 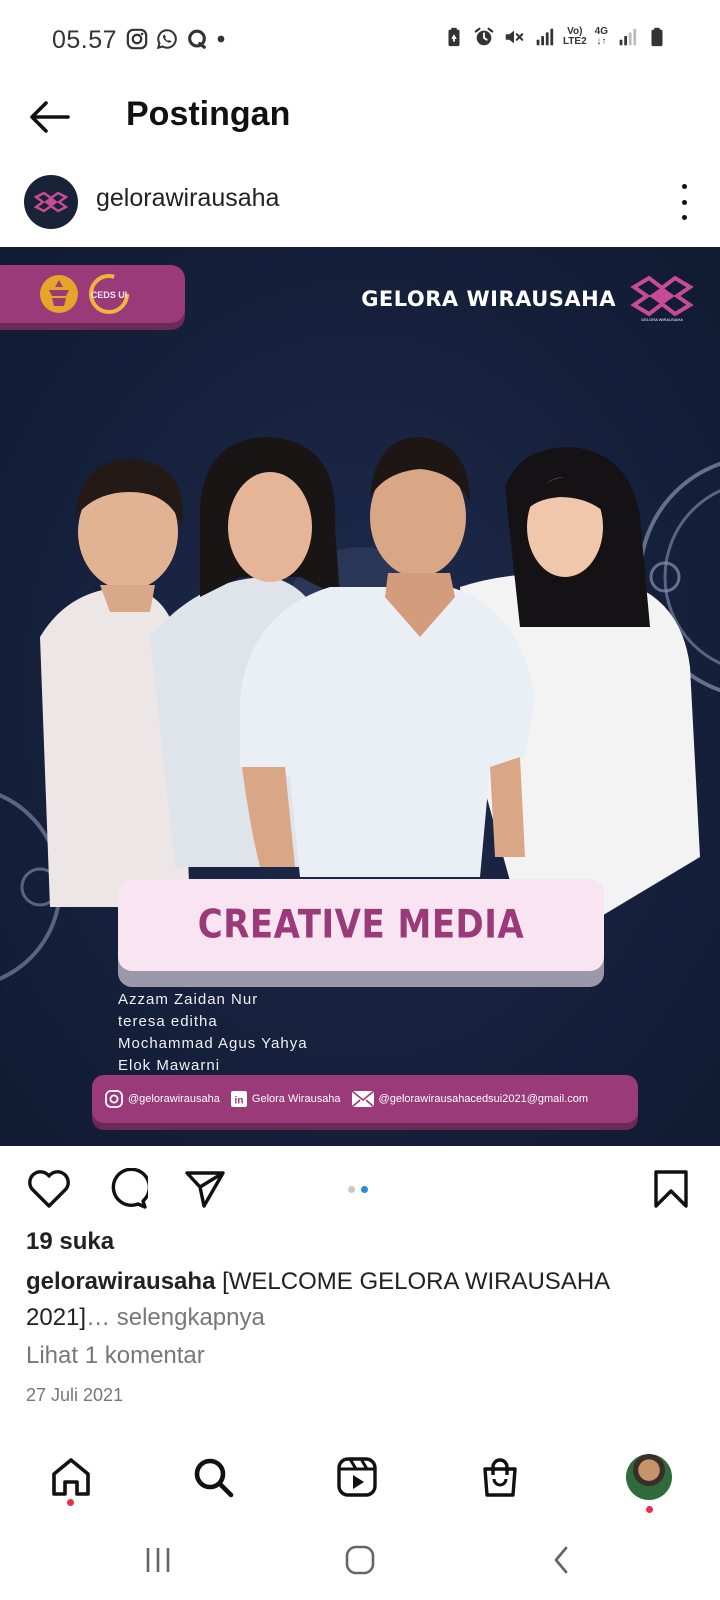 I want to click on back-system-button, so click(x=562, y=1560).